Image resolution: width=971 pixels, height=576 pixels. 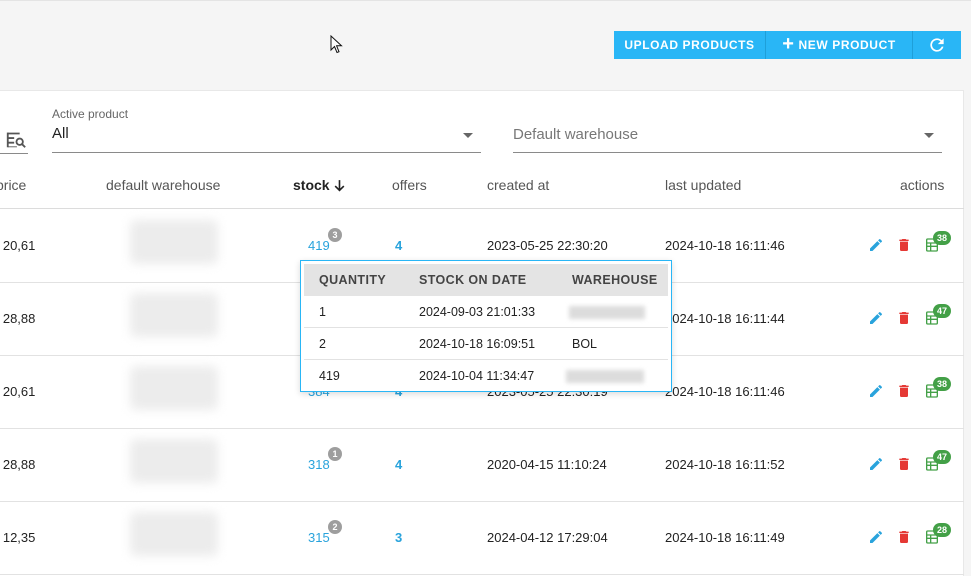 I want to click on column-header-created-at: created at, so click(x=518, y=185).